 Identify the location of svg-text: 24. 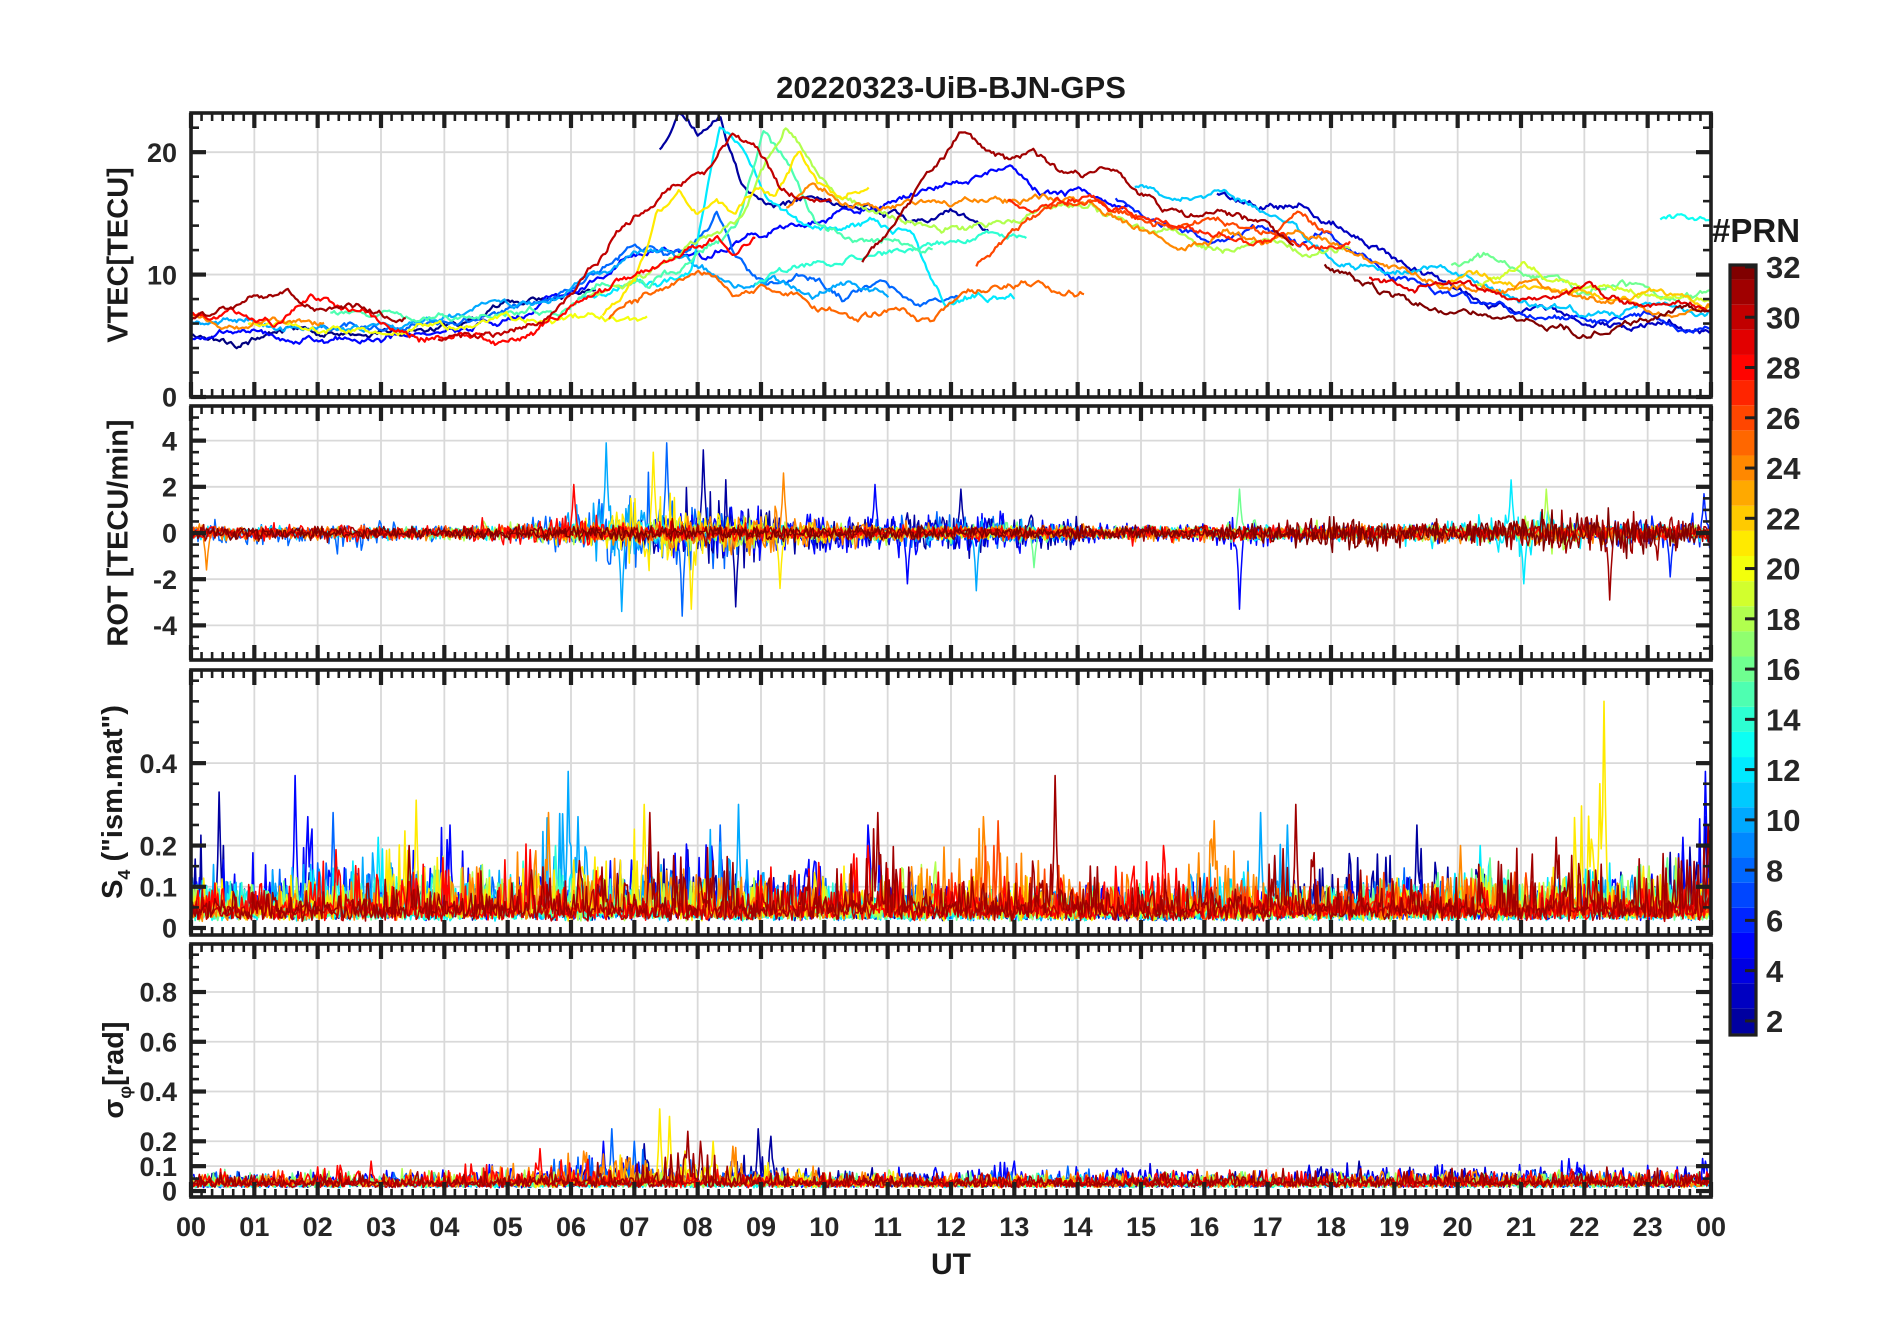
(1783, 468).